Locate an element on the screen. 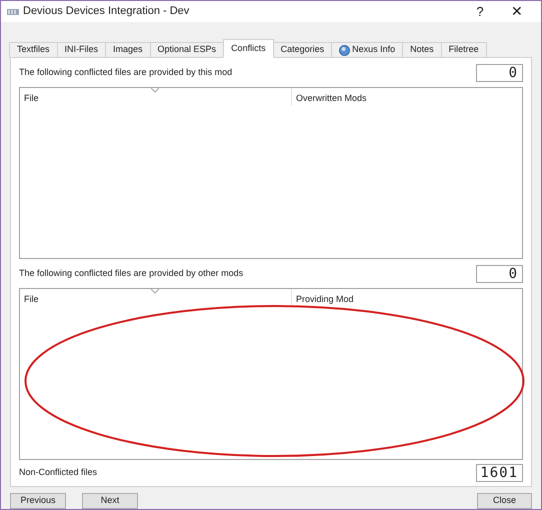 The height and width of the screenshot is (510, 542). section-label: The following conflicted files are provided by other mods is located at coordinates (131, 273).